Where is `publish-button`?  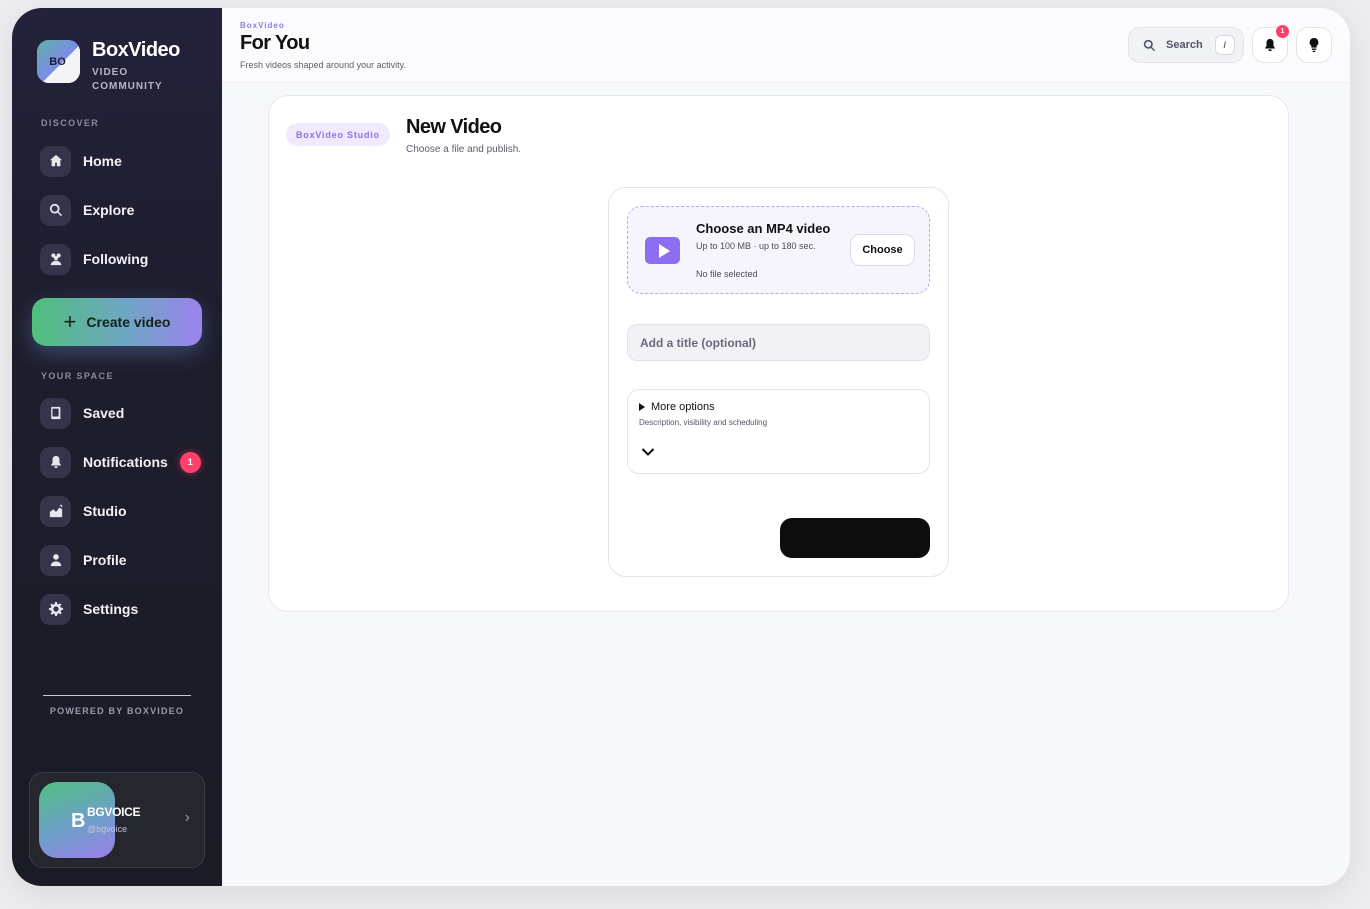 publish-button is located at coordinates (855, 538).